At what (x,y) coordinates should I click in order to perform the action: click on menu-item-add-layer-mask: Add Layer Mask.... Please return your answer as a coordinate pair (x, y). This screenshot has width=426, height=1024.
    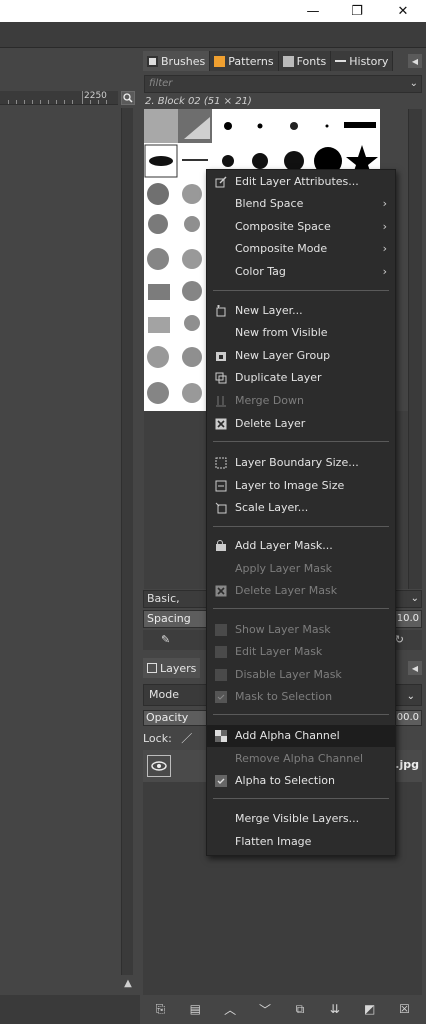
    Looking at the image, I should click on (301, 546).